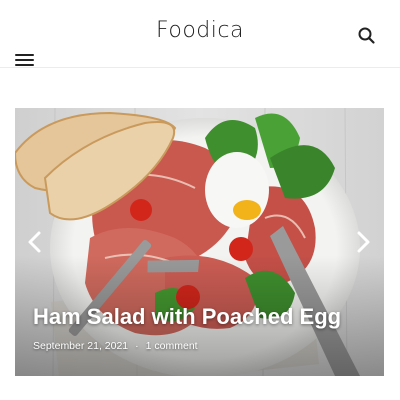 This screenshot has width=400, height=400. I want to click on search-button, so click(367, 36).